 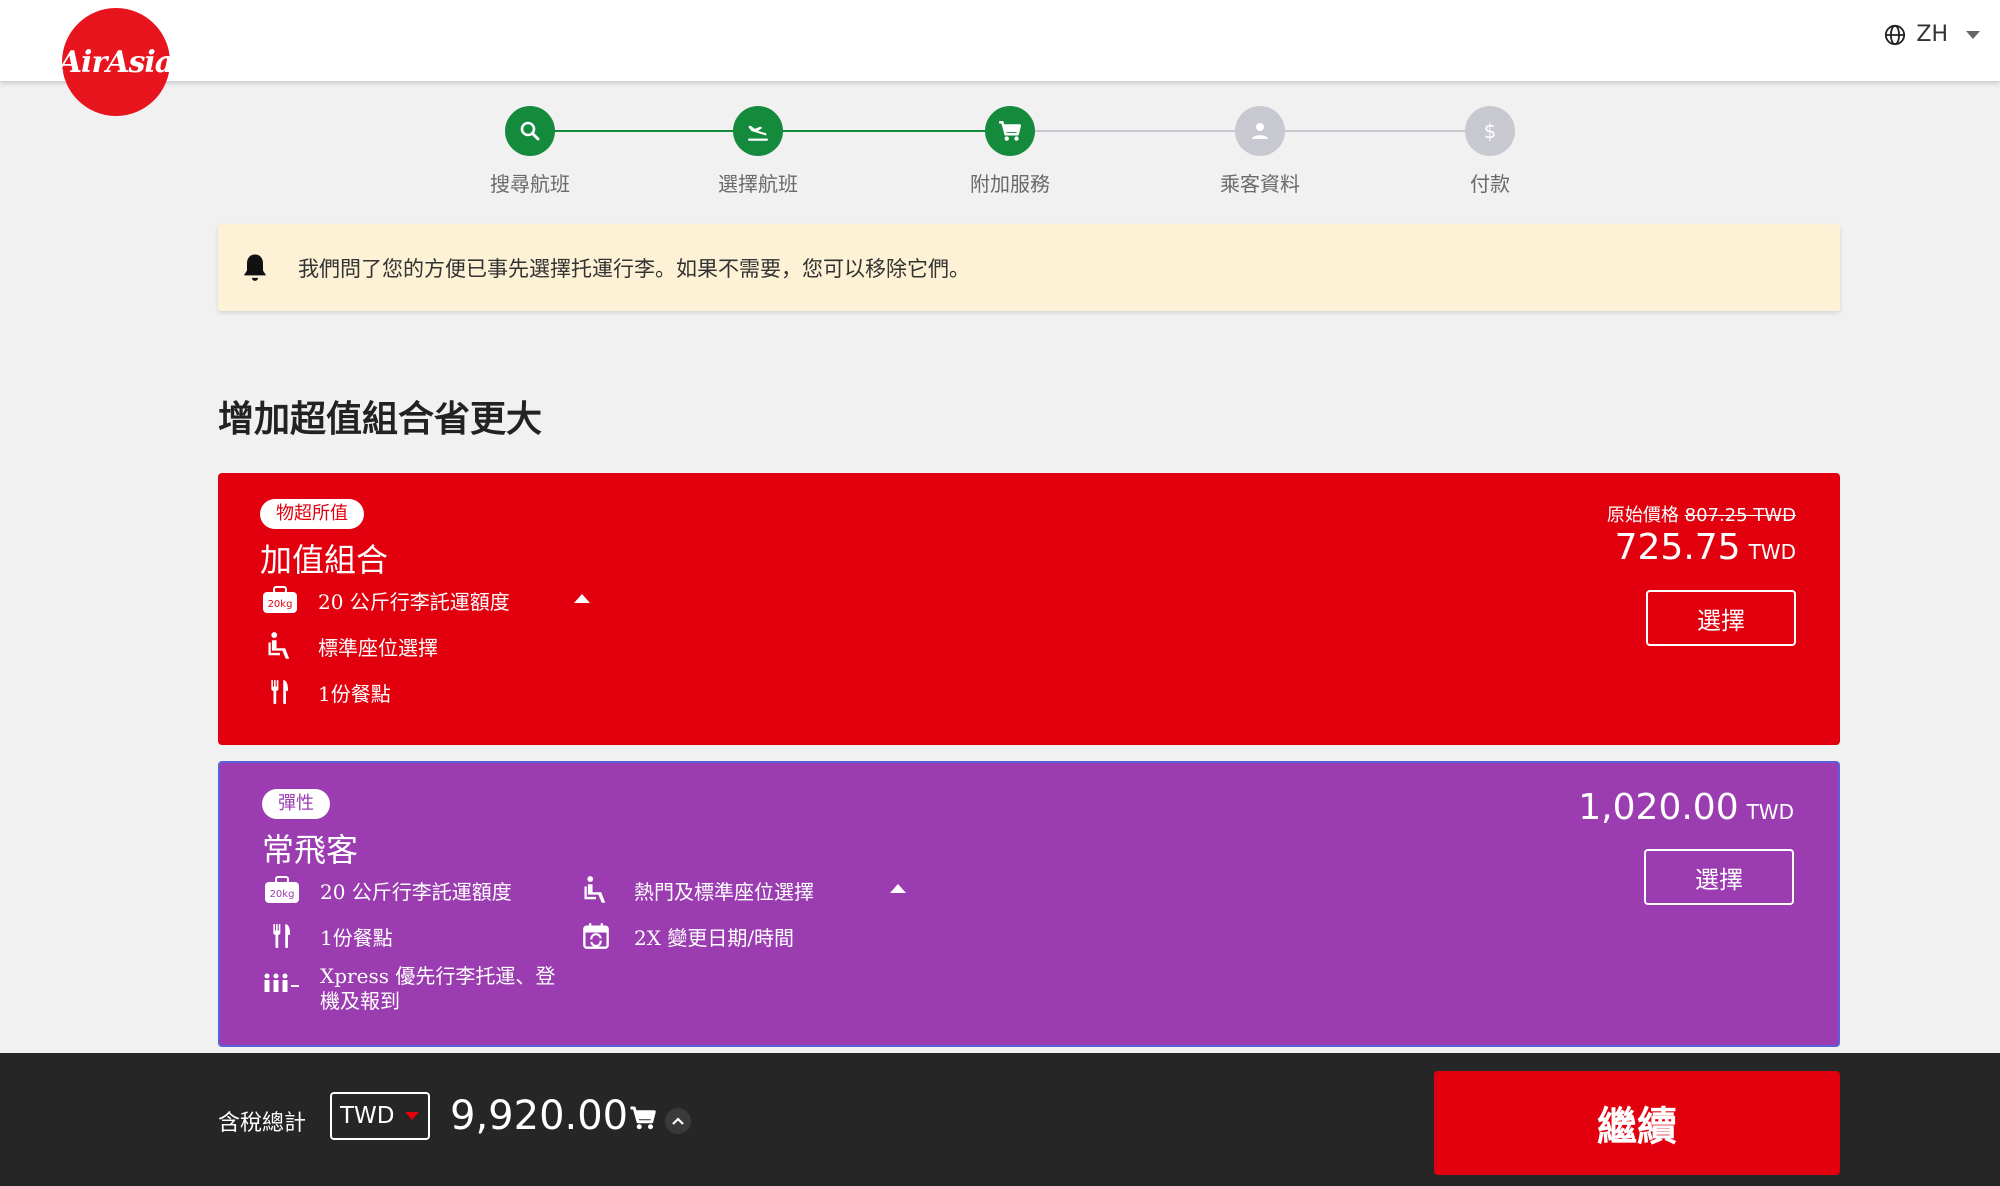 What do you see at coordinates (296, 804) in the screenshot?
I see `bundle-tag: 彈性` at bounding box center [296, 804].